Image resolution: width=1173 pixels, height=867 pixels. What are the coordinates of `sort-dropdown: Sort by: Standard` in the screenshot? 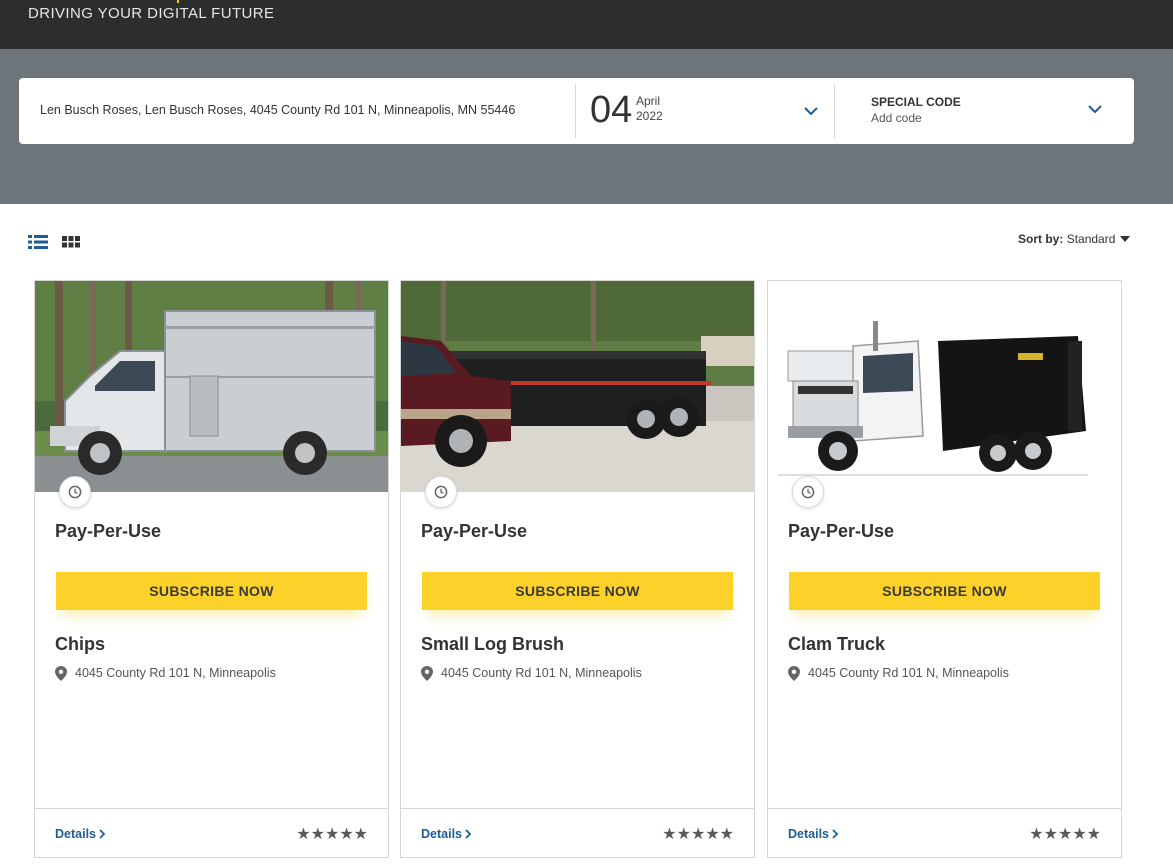 It's located at (1066, 239).